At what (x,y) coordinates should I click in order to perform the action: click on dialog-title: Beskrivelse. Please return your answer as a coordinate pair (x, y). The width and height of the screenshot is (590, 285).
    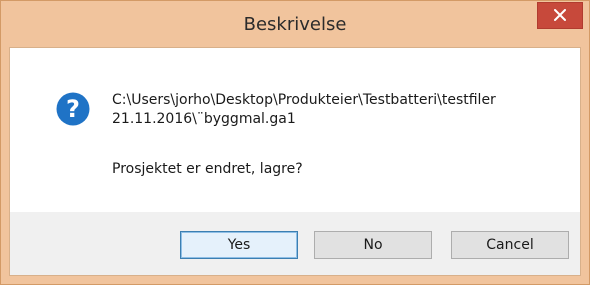
    Looking at the image, I should click on (295, 24).